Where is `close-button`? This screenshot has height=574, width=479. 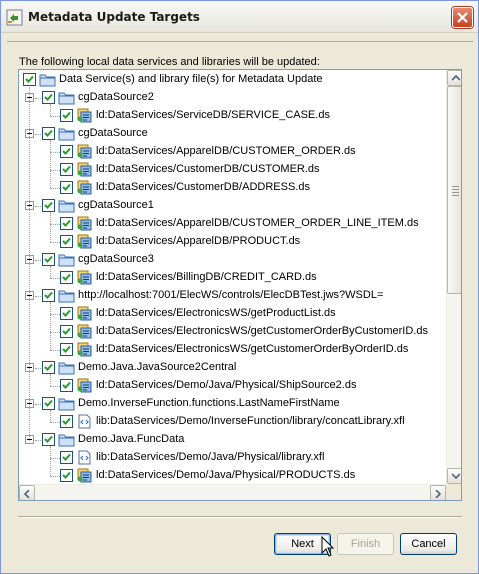 close-button is located at coordinates (462, 17).